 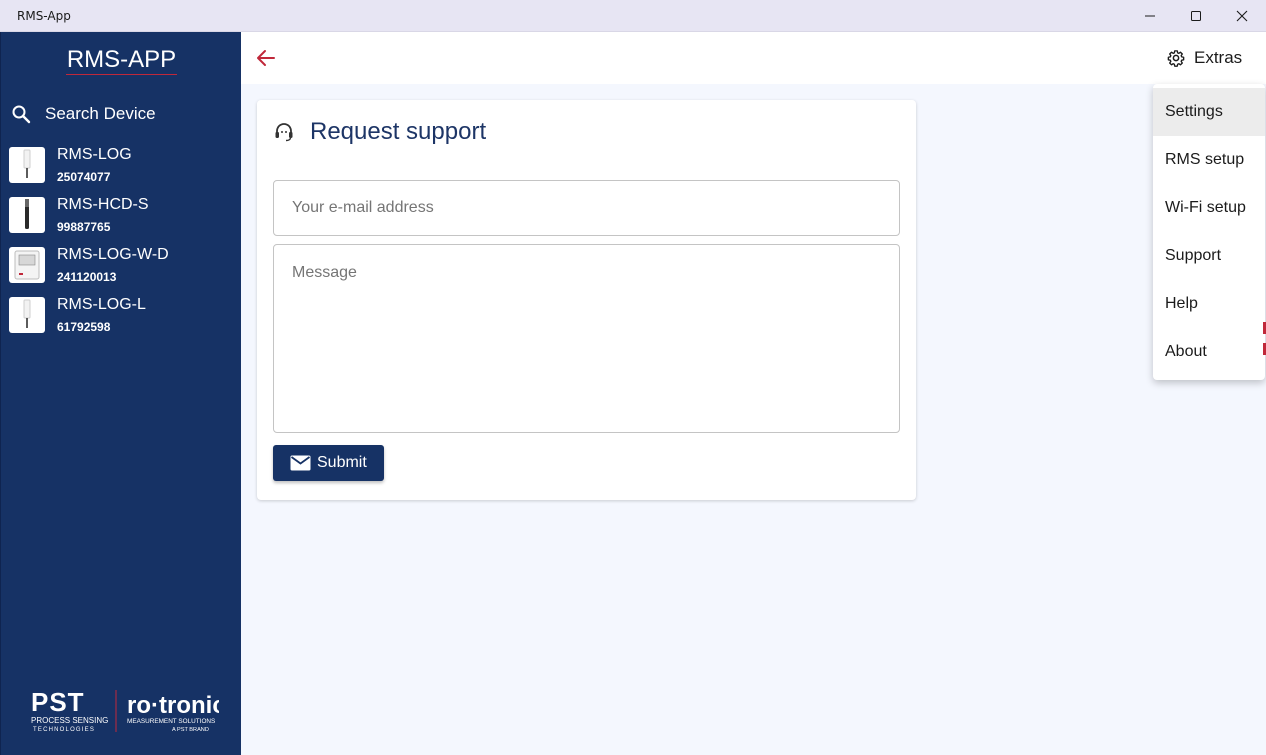 What do you see at coordinates (1209, 256) in the screenshot?
I see `menu-item-support: Support` at bounding box center [1209, 256].